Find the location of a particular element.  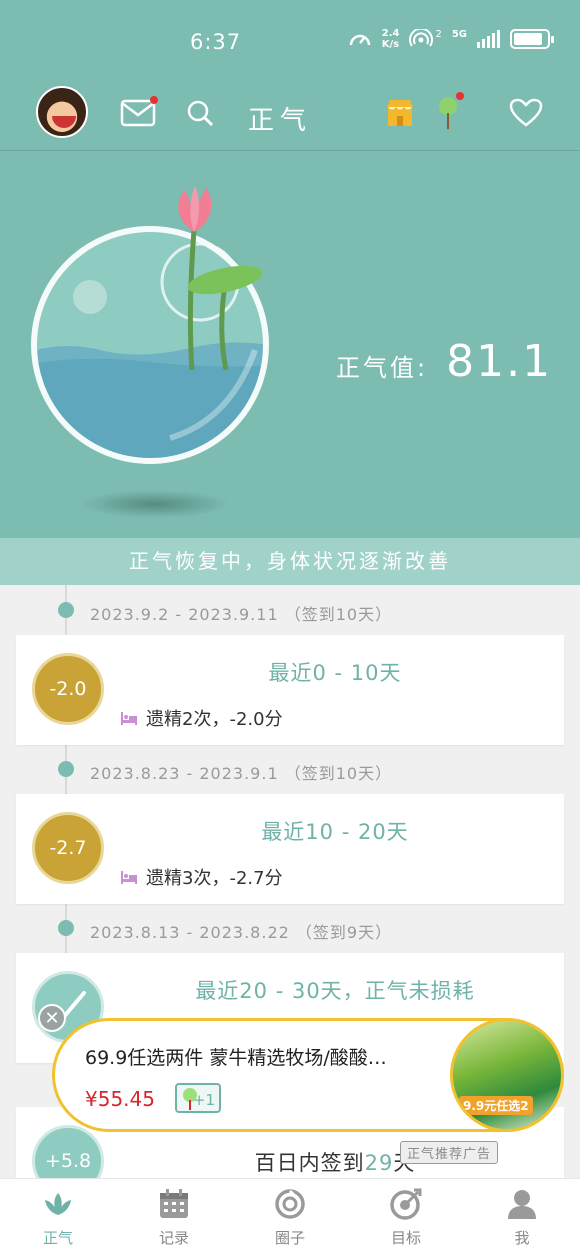

header-divider is located at coordinates (290, 150).